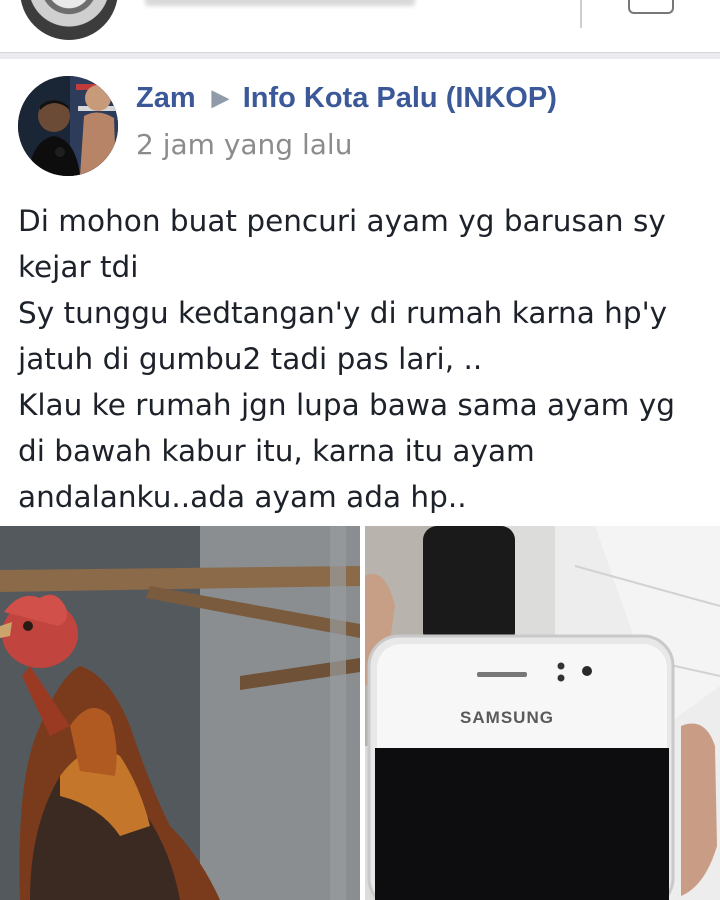 The image size is (720, 900). Describe the element at coordinates (78, 267) in the screenshot. I see `post-text-line: kejar tdi` at that location.